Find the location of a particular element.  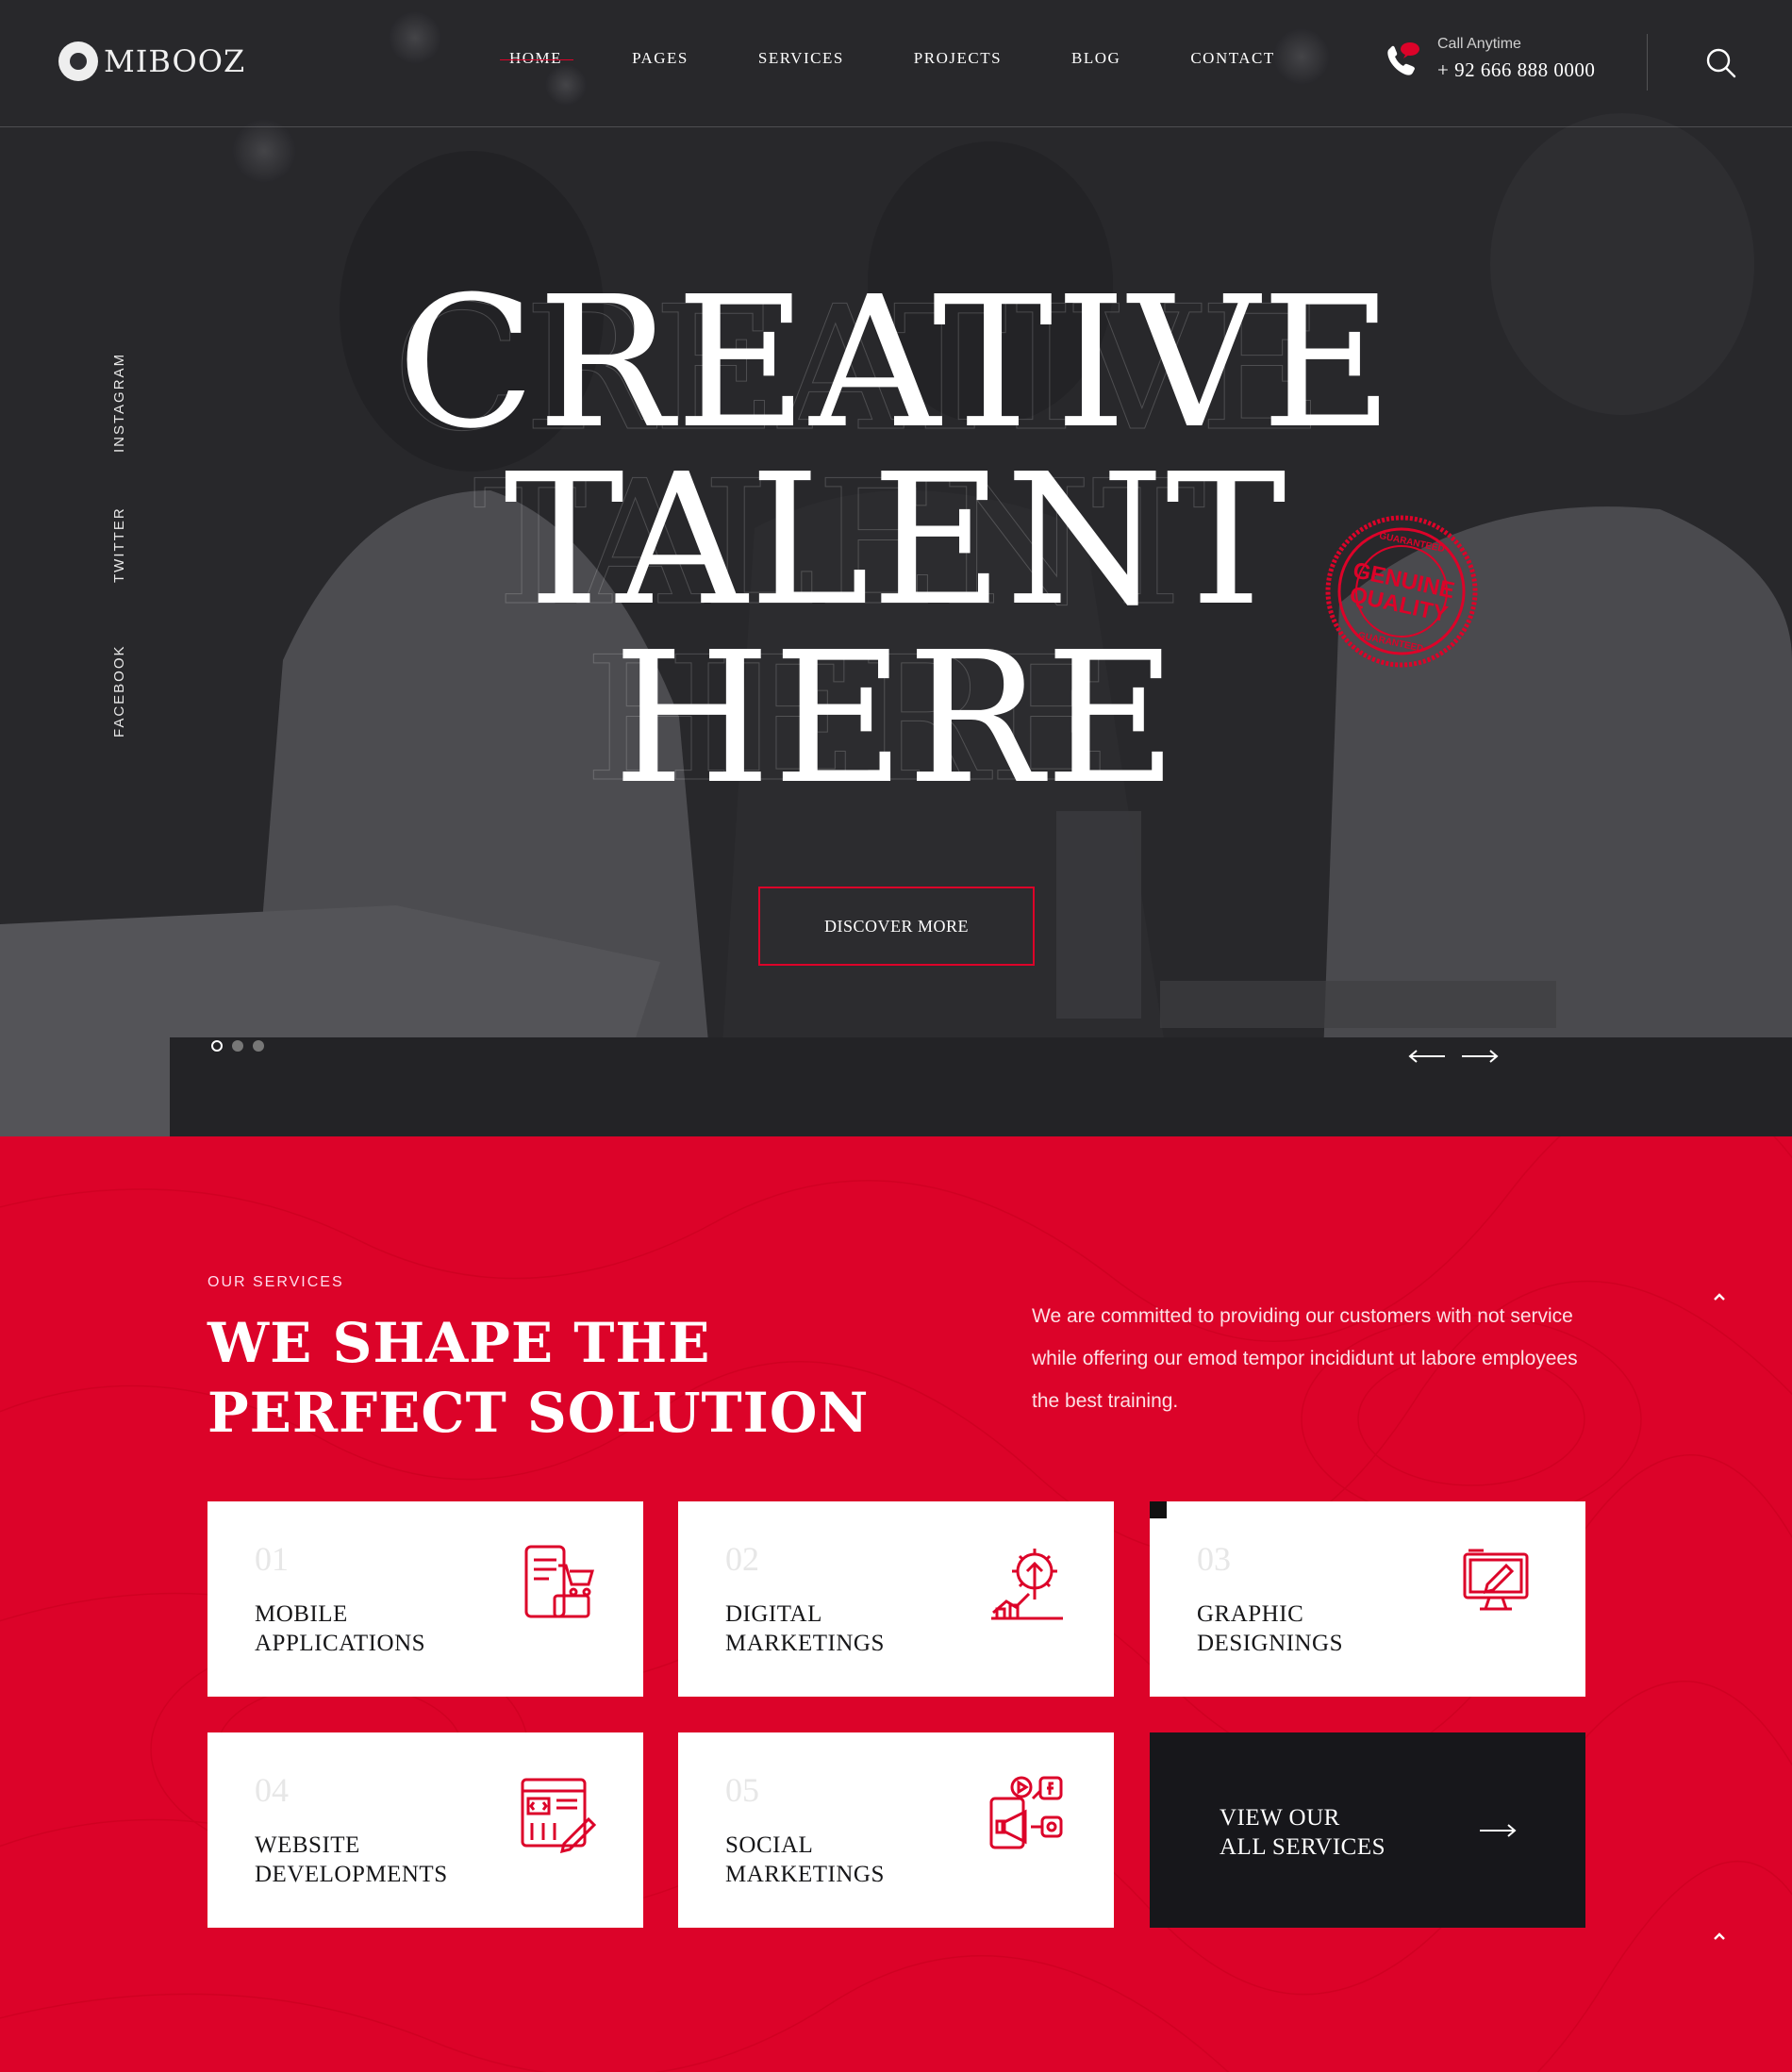

nav-services: SERVICES is located at coordinates (801, 58).